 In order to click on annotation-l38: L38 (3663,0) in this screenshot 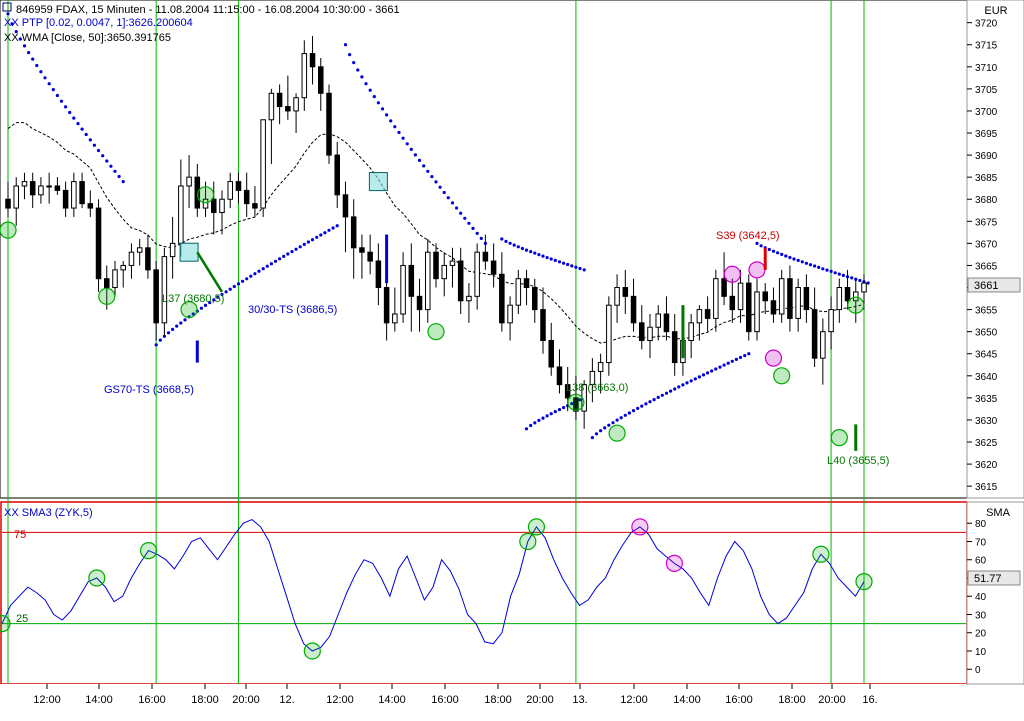, I will do `click(597, 388)`.